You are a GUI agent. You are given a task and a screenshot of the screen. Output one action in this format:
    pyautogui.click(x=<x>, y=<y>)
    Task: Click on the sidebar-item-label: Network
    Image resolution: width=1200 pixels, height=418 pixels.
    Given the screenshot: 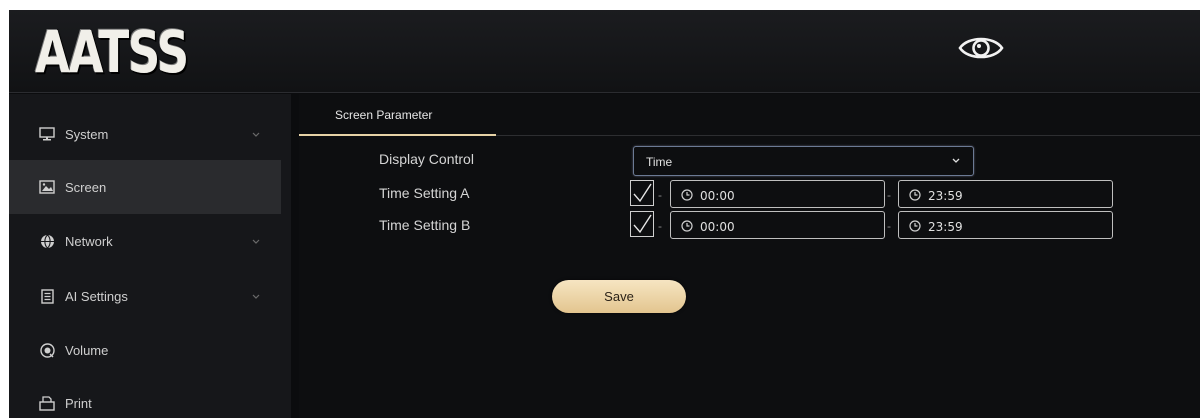 What is the action you would take?
    pyautogui.click(x=89, y=241)
    